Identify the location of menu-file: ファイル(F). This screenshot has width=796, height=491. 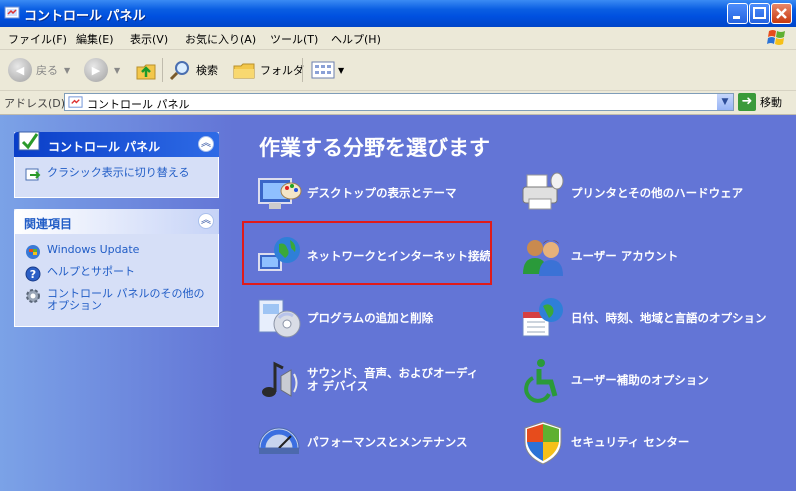
(37, 39).